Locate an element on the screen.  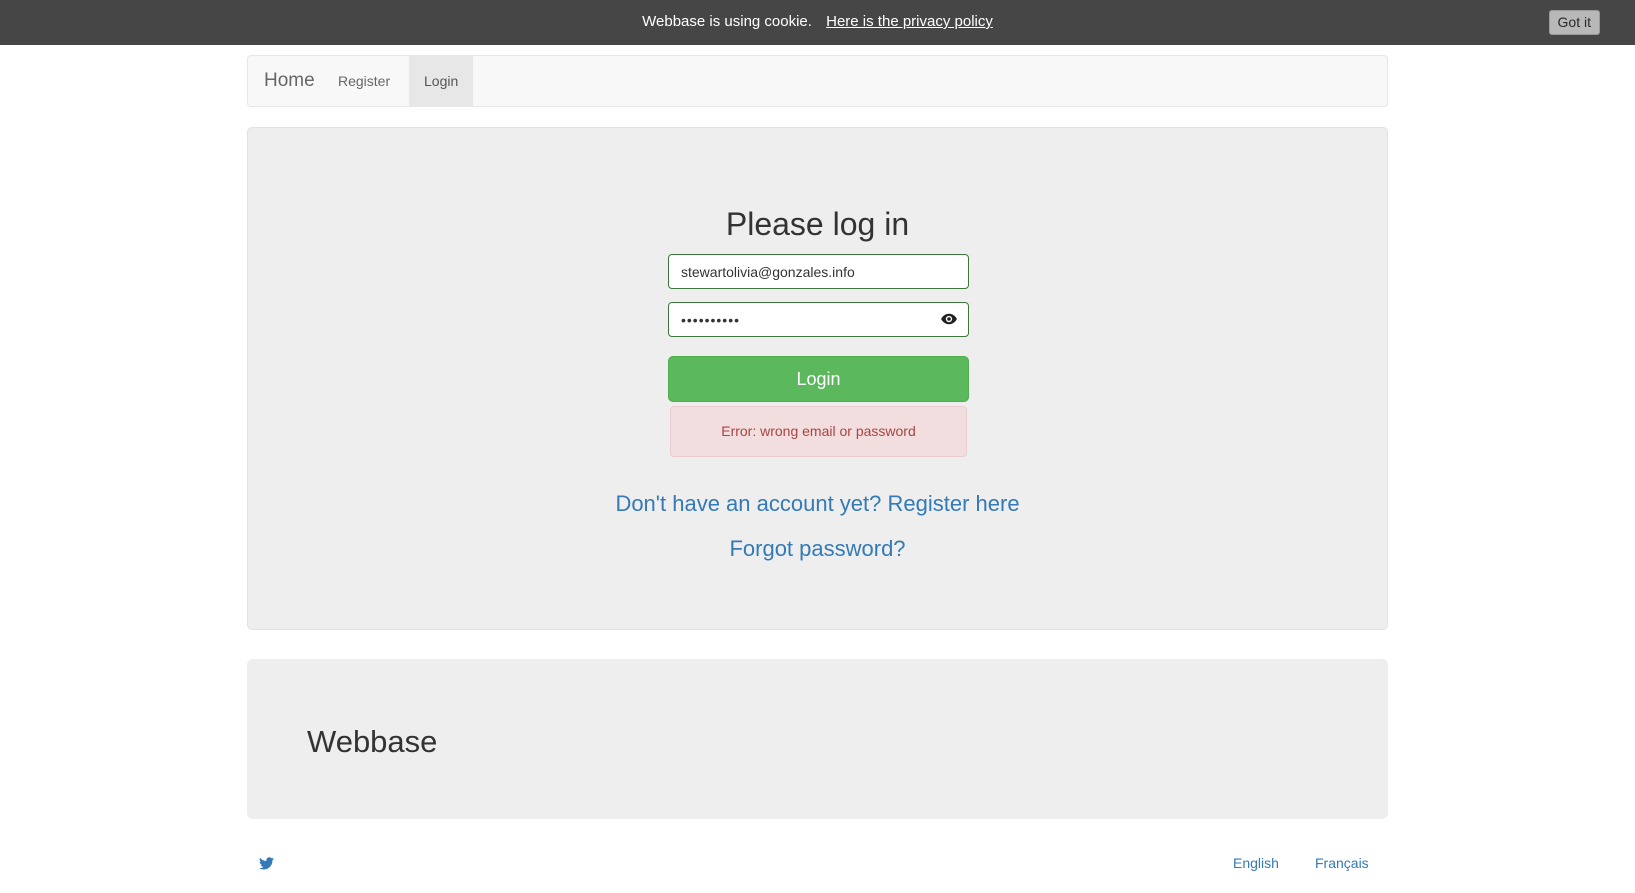
nav-home-link: Home is located at coordinates (289, 81).